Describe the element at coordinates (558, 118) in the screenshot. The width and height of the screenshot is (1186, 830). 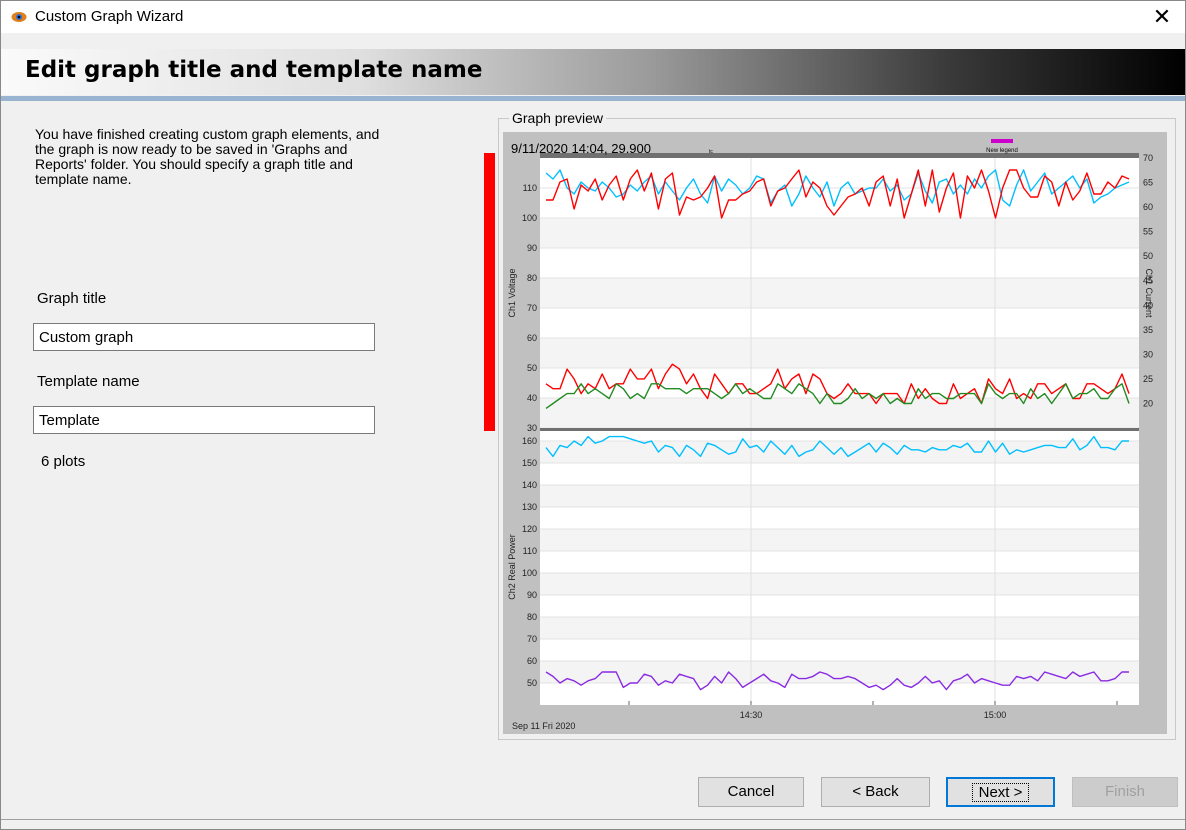
I see `graph-preview-label: Graph preview` at that location.